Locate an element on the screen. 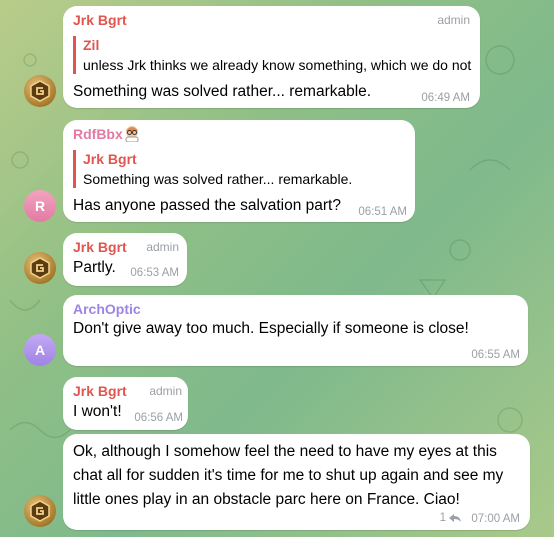  reply-arrow-icon is located at coordinates (455, 518).